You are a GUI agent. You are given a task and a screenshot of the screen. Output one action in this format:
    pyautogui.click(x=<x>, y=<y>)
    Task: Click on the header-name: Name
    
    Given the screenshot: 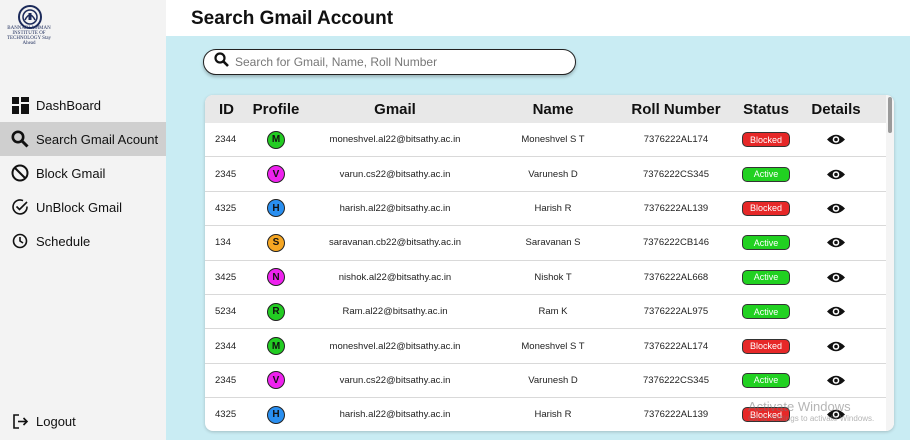 What is the action you would take?
    pyautogui.click(x=553, y=109)
    